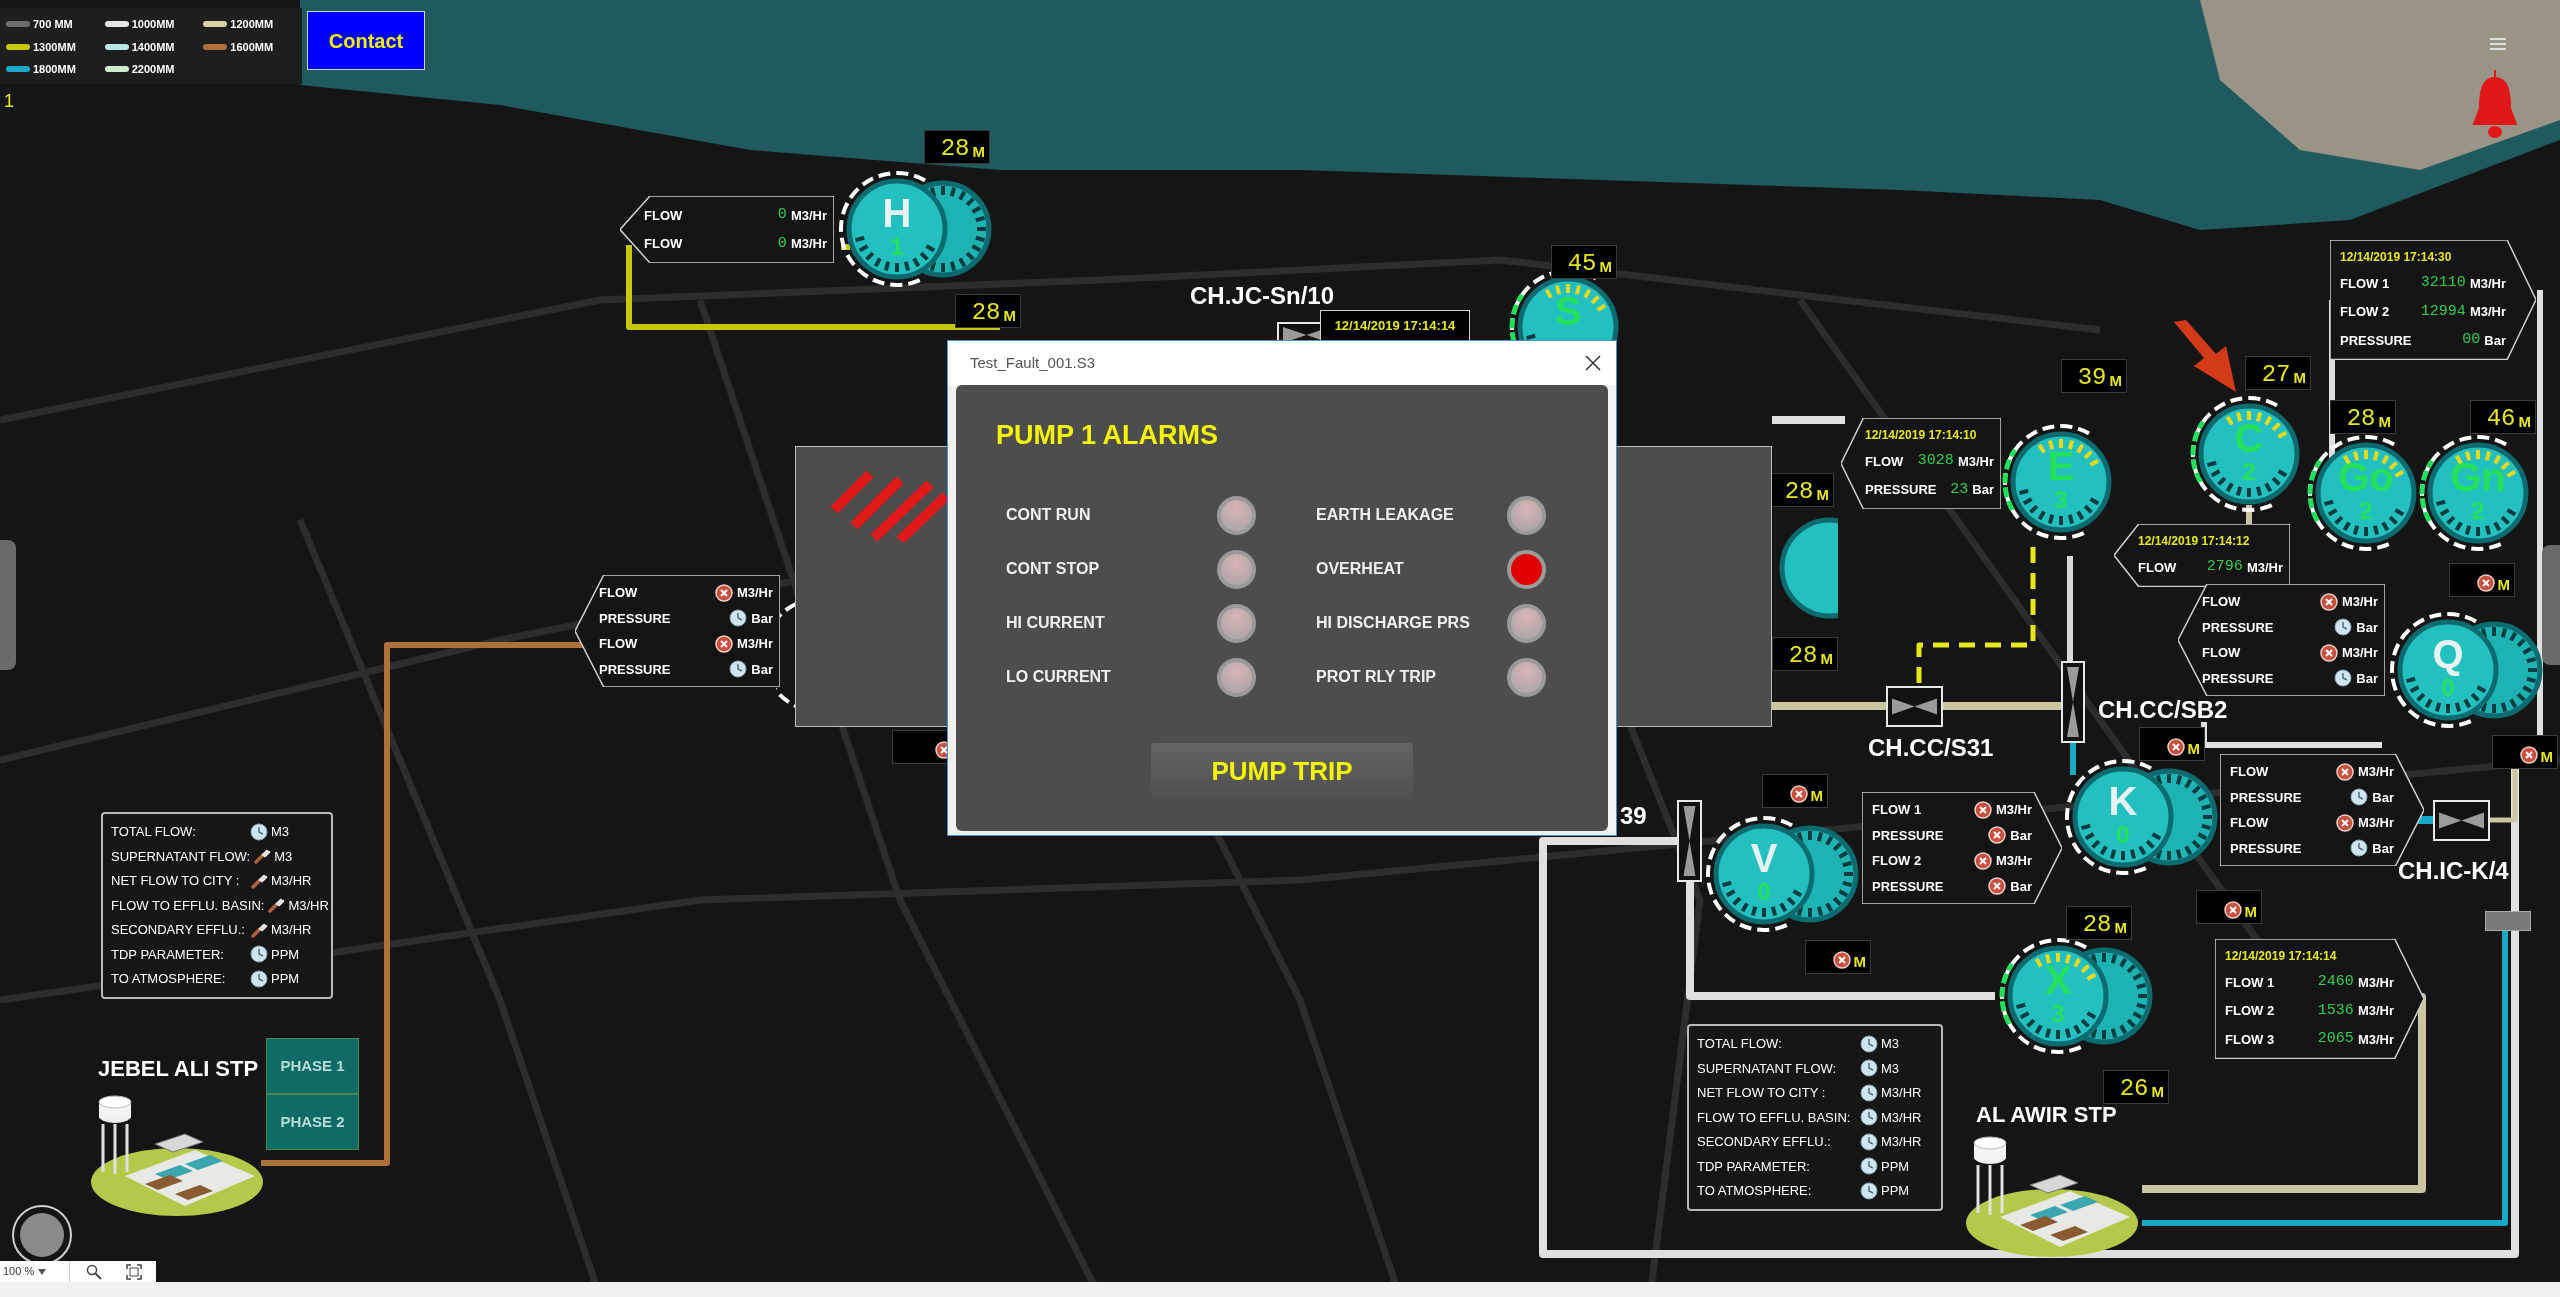  I want to click on readout-value: 46, so click(2501, 419).